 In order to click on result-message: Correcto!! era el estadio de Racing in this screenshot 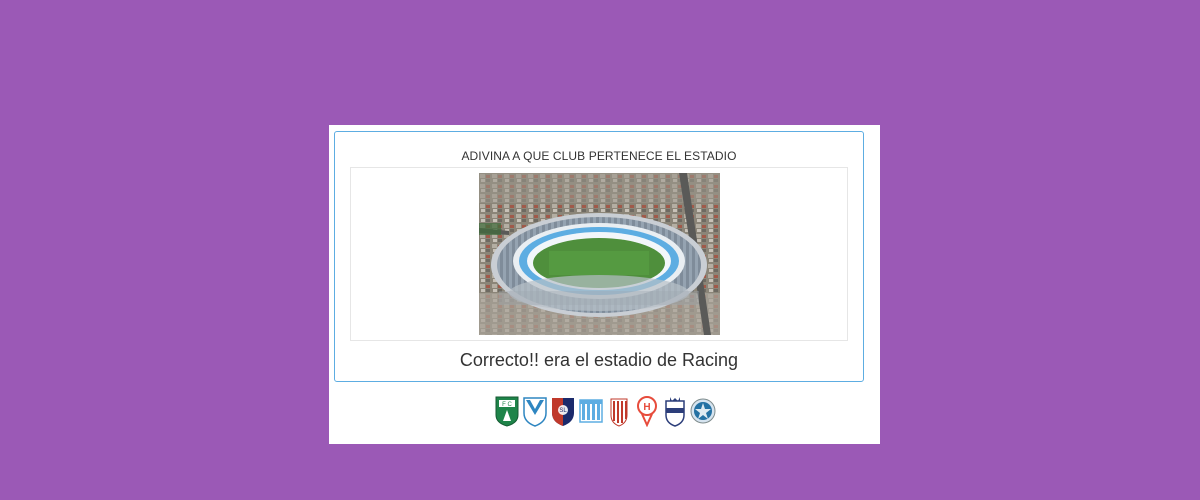, I will do `click(599, 360)`.